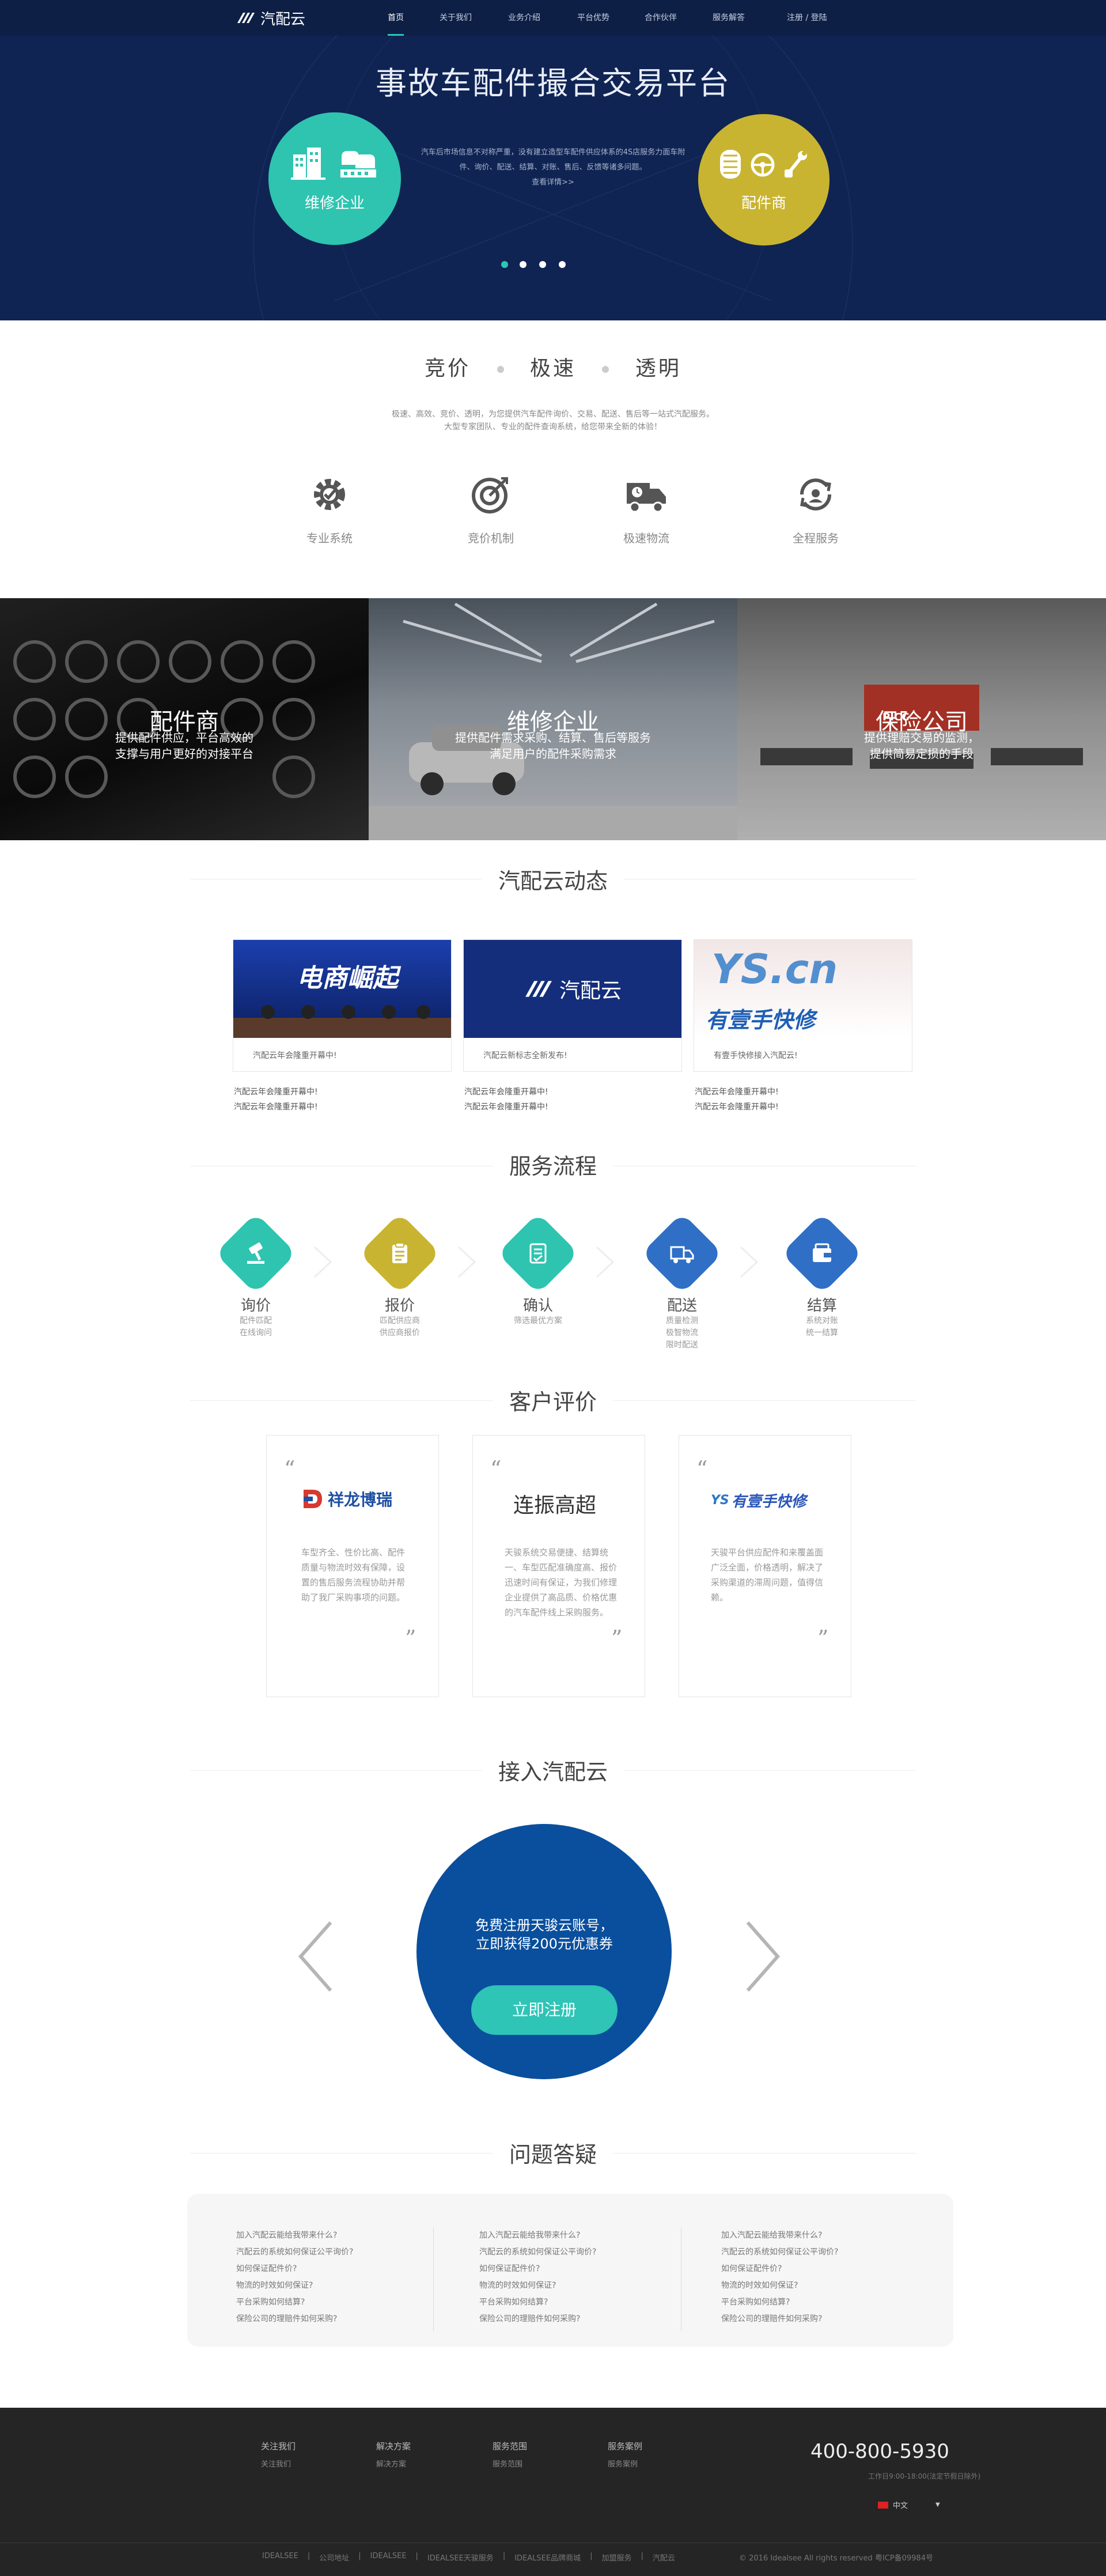  Describe the element at coordinates (315, 1957) in the screenshot. I see `arrow-left-icon` at that location.